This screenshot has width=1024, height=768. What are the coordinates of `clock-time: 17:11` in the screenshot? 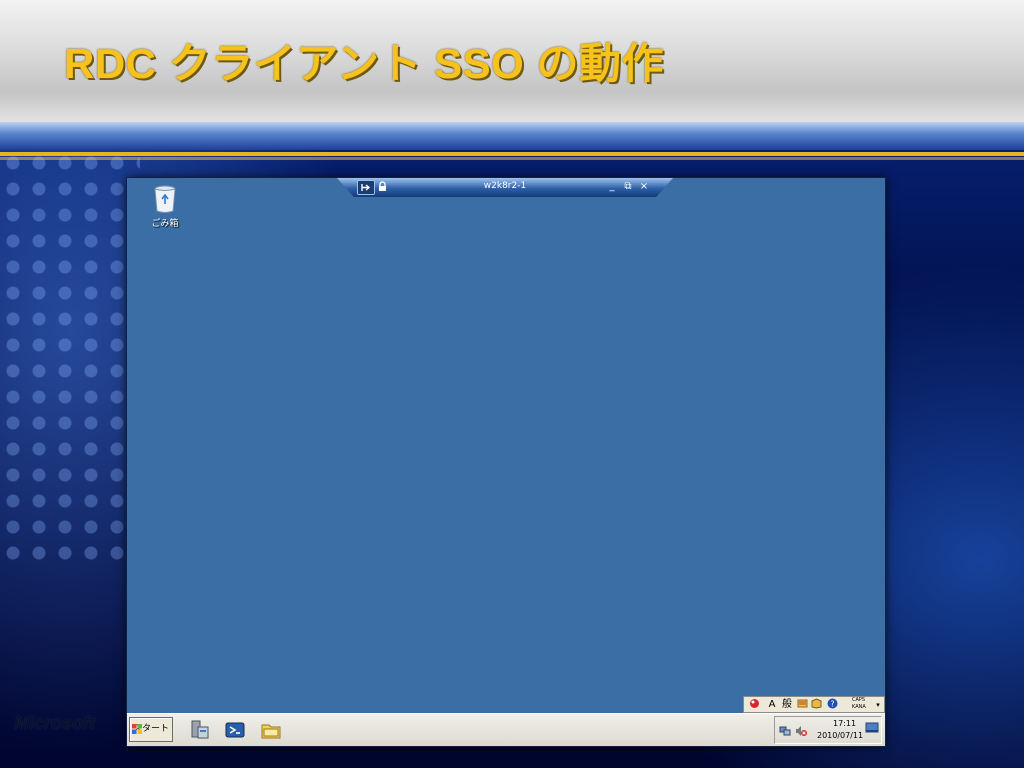 It's located at (844, 723).